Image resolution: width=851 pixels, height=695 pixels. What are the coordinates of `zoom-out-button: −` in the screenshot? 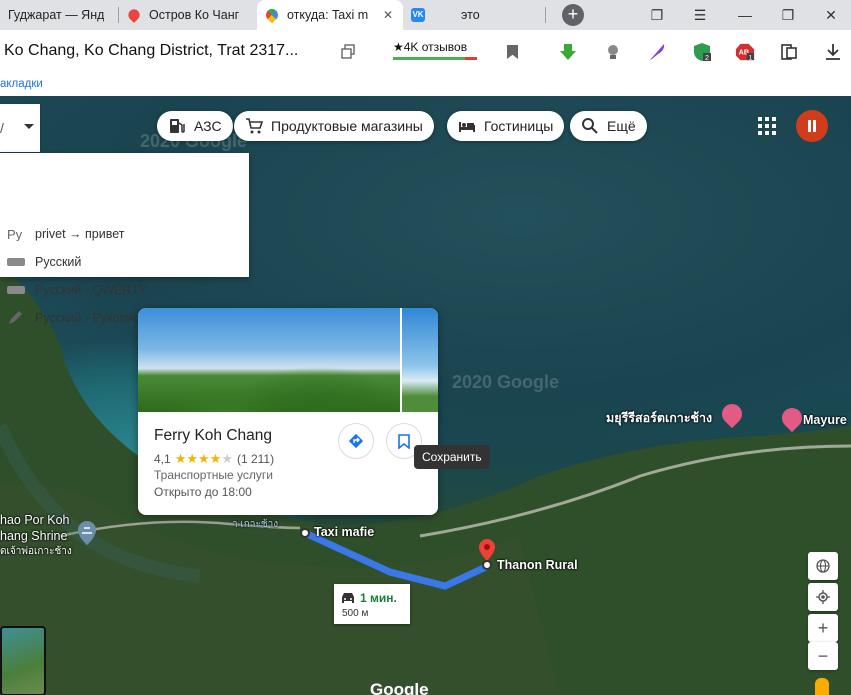 It's located at (823, 656).